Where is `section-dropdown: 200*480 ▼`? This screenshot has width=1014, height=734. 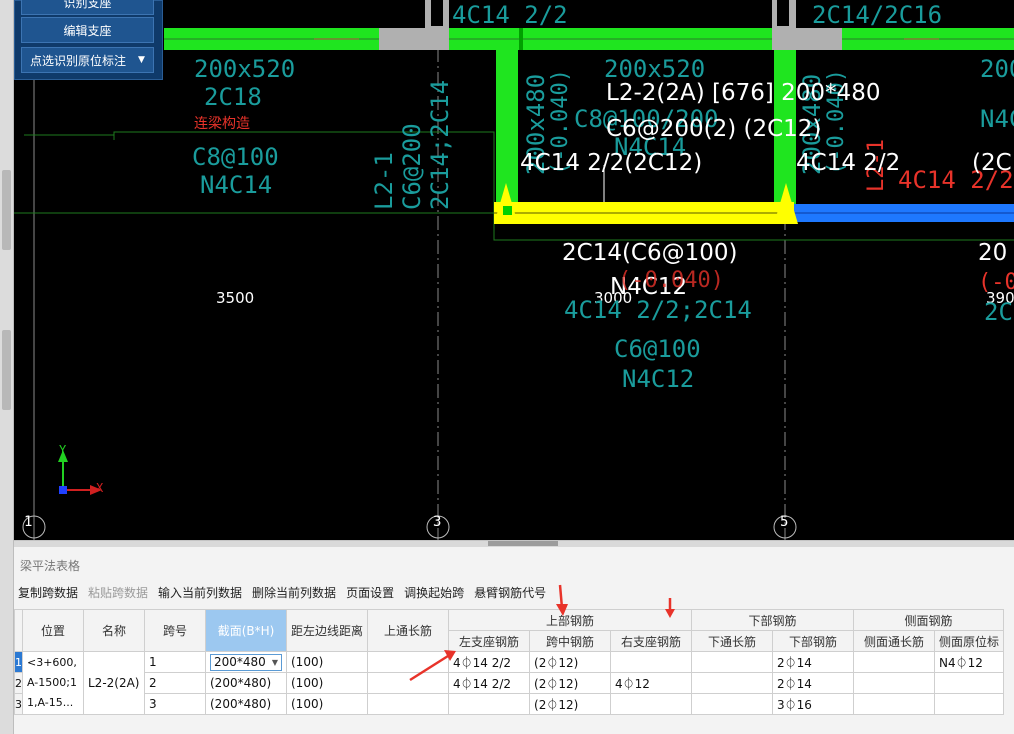
section-dropdown: 200*480 ▼ is located at coordinates (246, 662).